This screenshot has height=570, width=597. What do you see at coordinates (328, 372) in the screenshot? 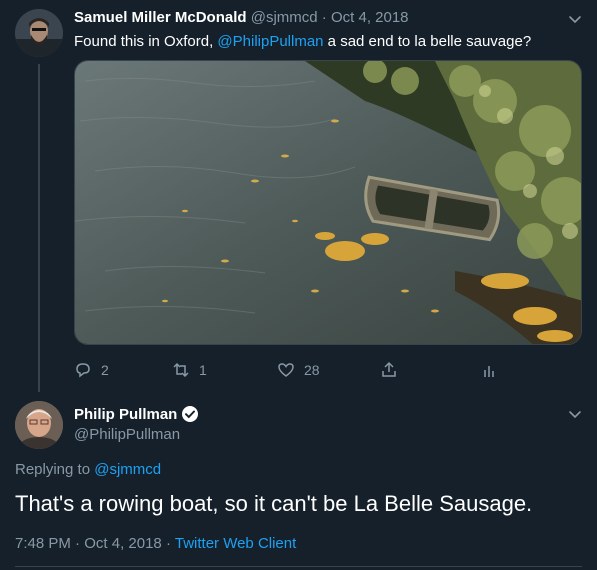
I see `tweet1-action-bar: 2 1 28` at bounding box center [328, 372].